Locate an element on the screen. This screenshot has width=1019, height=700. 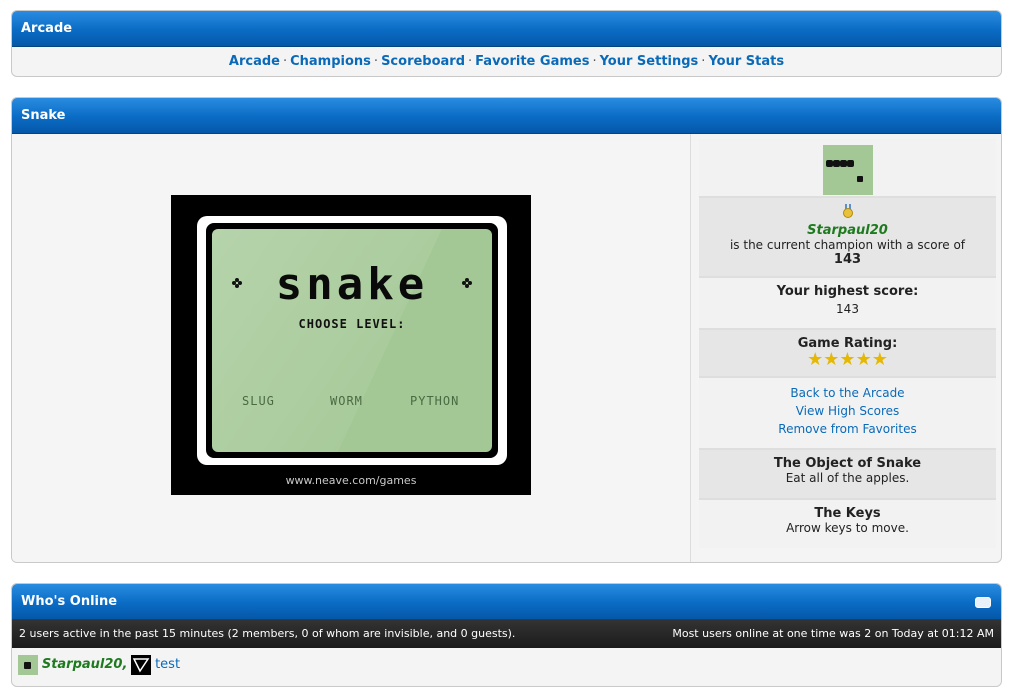
snake-header: Snake is located at coordinates (506, 116).